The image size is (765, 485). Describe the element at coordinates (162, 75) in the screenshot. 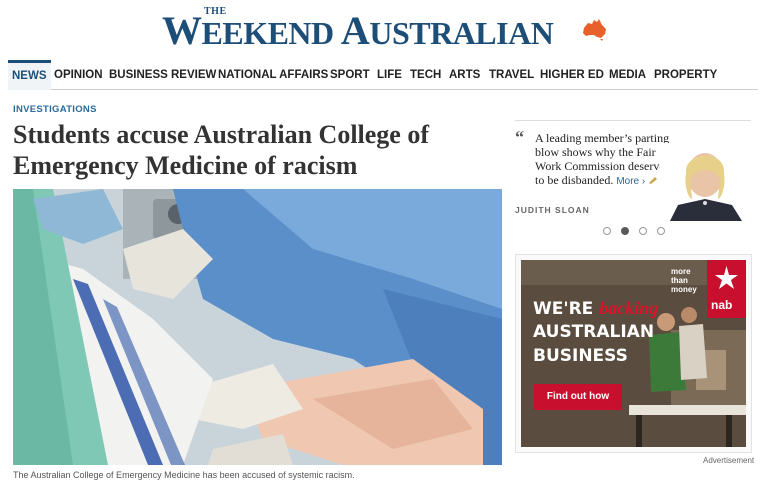

I see `nav-item-business-review: BUSINESS REVIEW` at that location.